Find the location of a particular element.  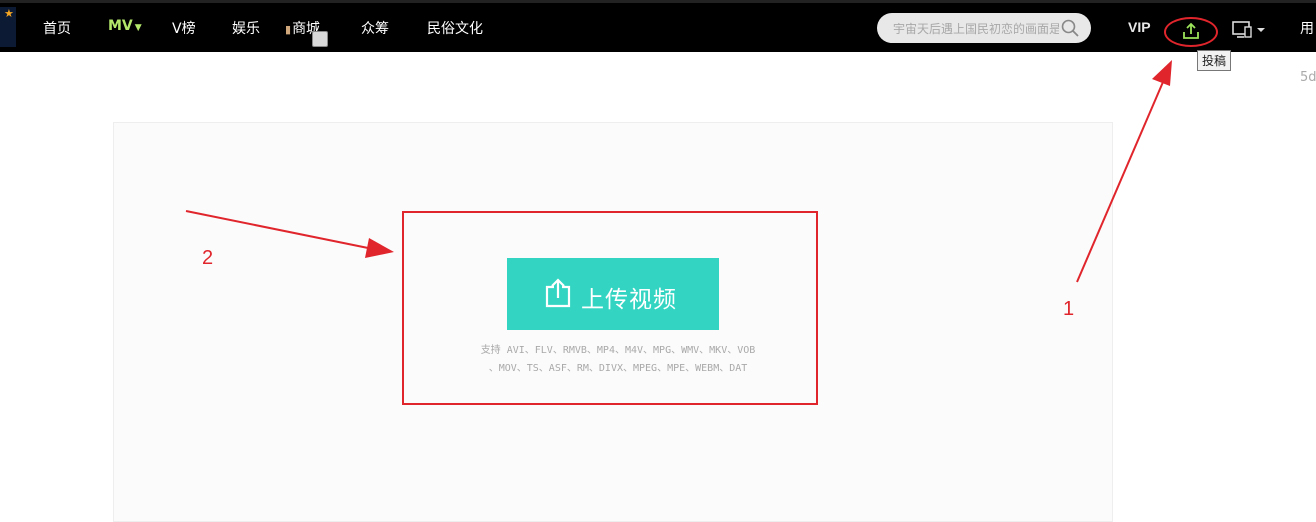

upload-video-label: 上传视频 is located at coordinates (629, 300).